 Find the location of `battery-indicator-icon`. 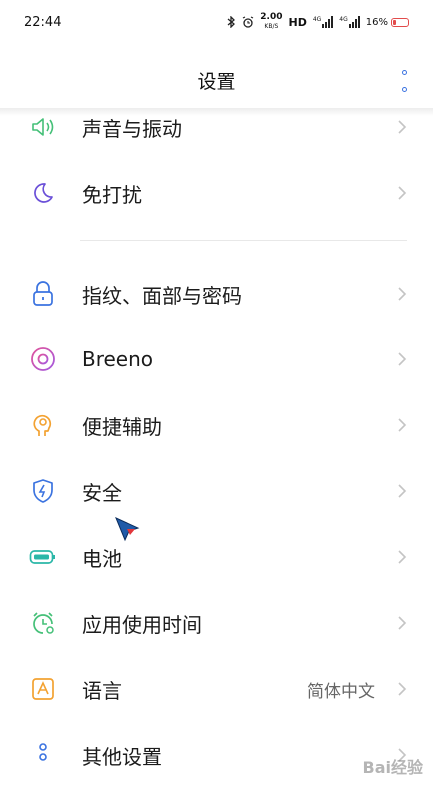

battery-indicator-icon is located at coordinates (400, 22).